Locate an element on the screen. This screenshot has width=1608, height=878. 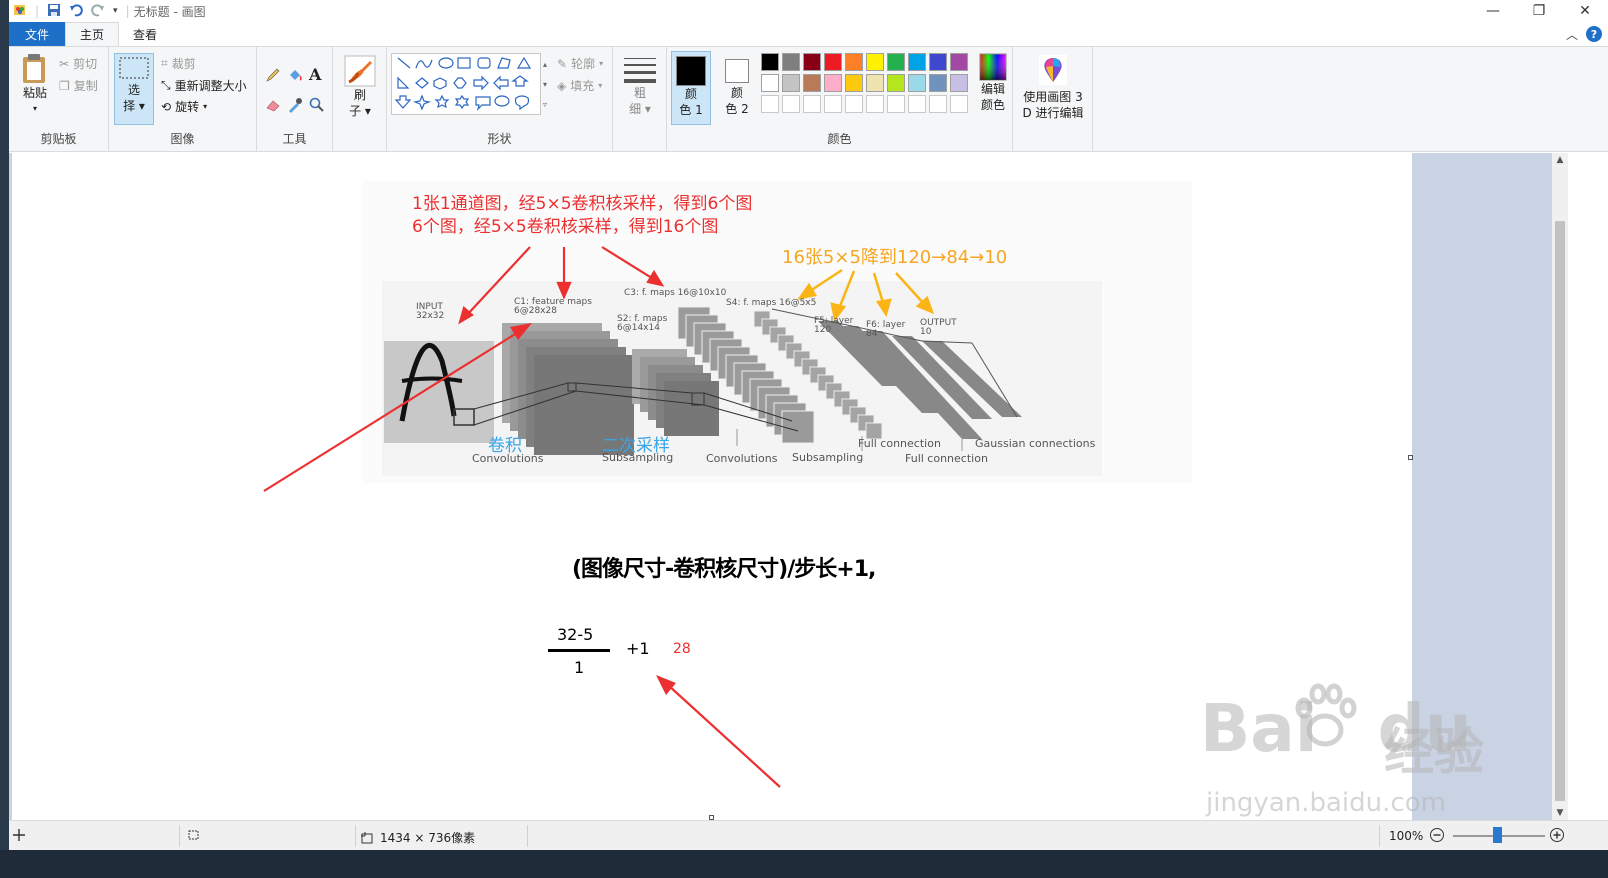
colors-group-label: 颜色 is located at coordinates (839, 139).